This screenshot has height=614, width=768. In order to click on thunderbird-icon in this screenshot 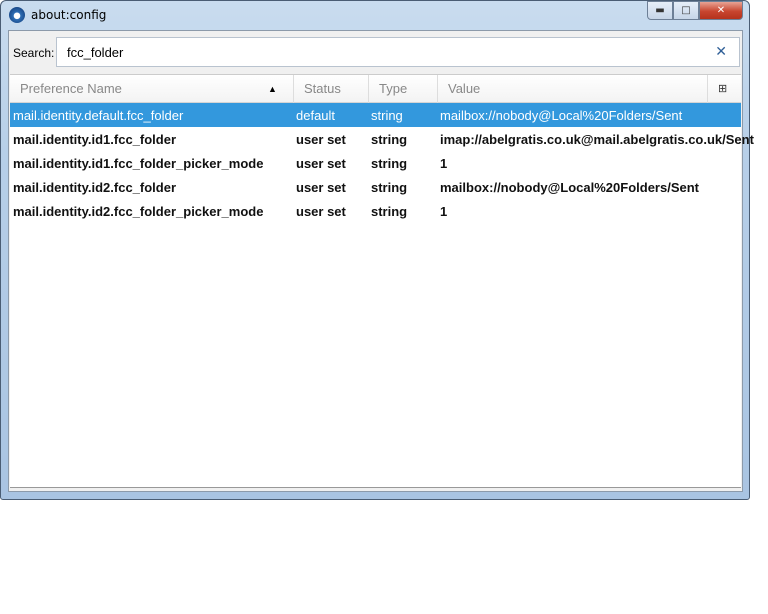, I will do `click(17, 15)`.